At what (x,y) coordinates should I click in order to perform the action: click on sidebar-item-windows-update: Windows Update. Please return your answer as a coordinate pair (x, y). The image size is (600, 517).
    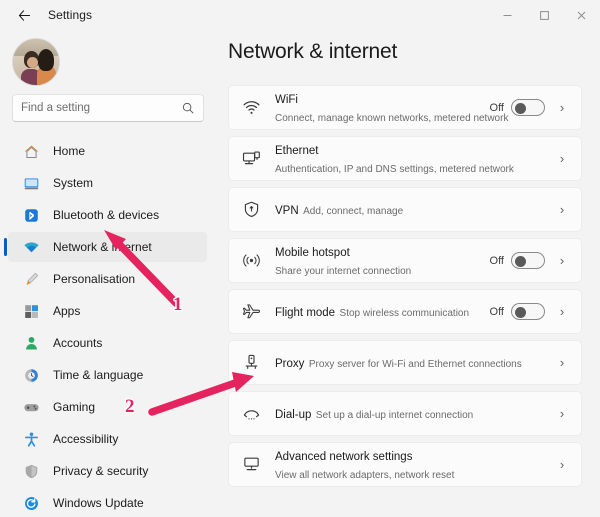
    Looking at the image, I should click on (107, 502).